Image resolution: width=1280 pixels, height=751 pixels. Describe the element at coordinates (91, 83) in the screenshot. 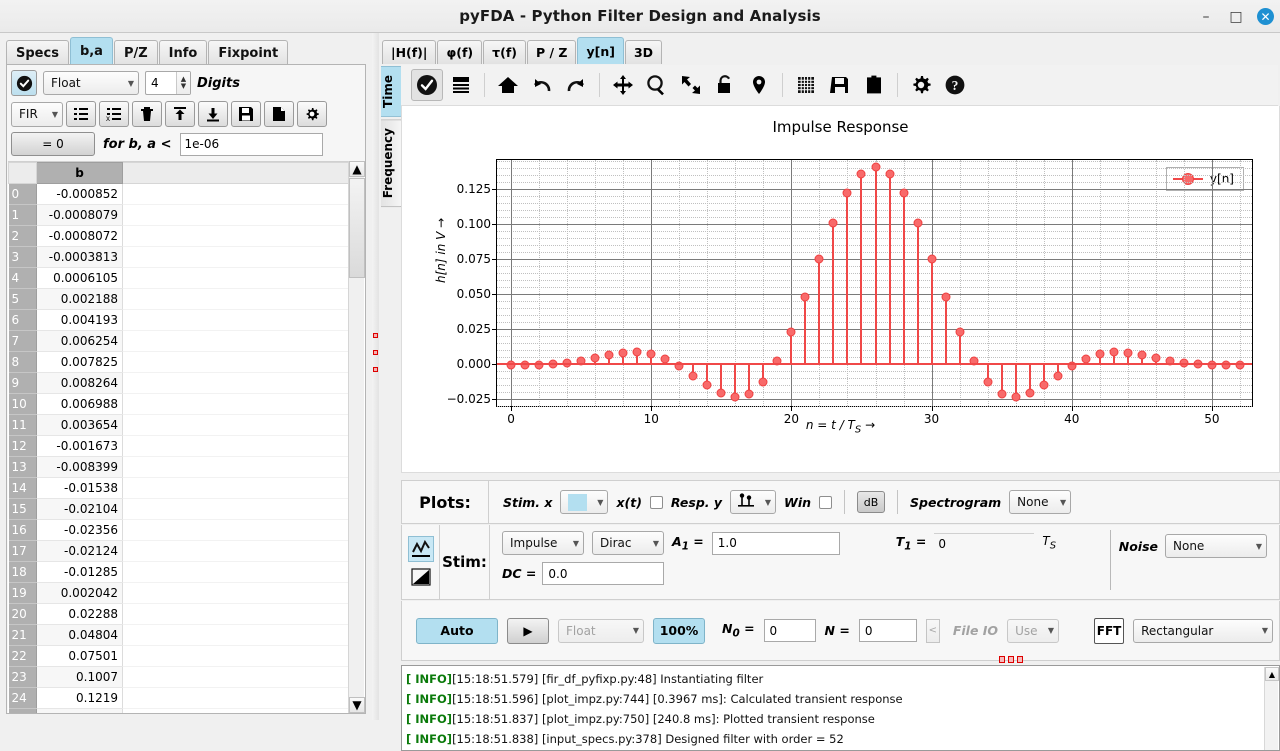

I see `format-combo: Float ▼` at that location.